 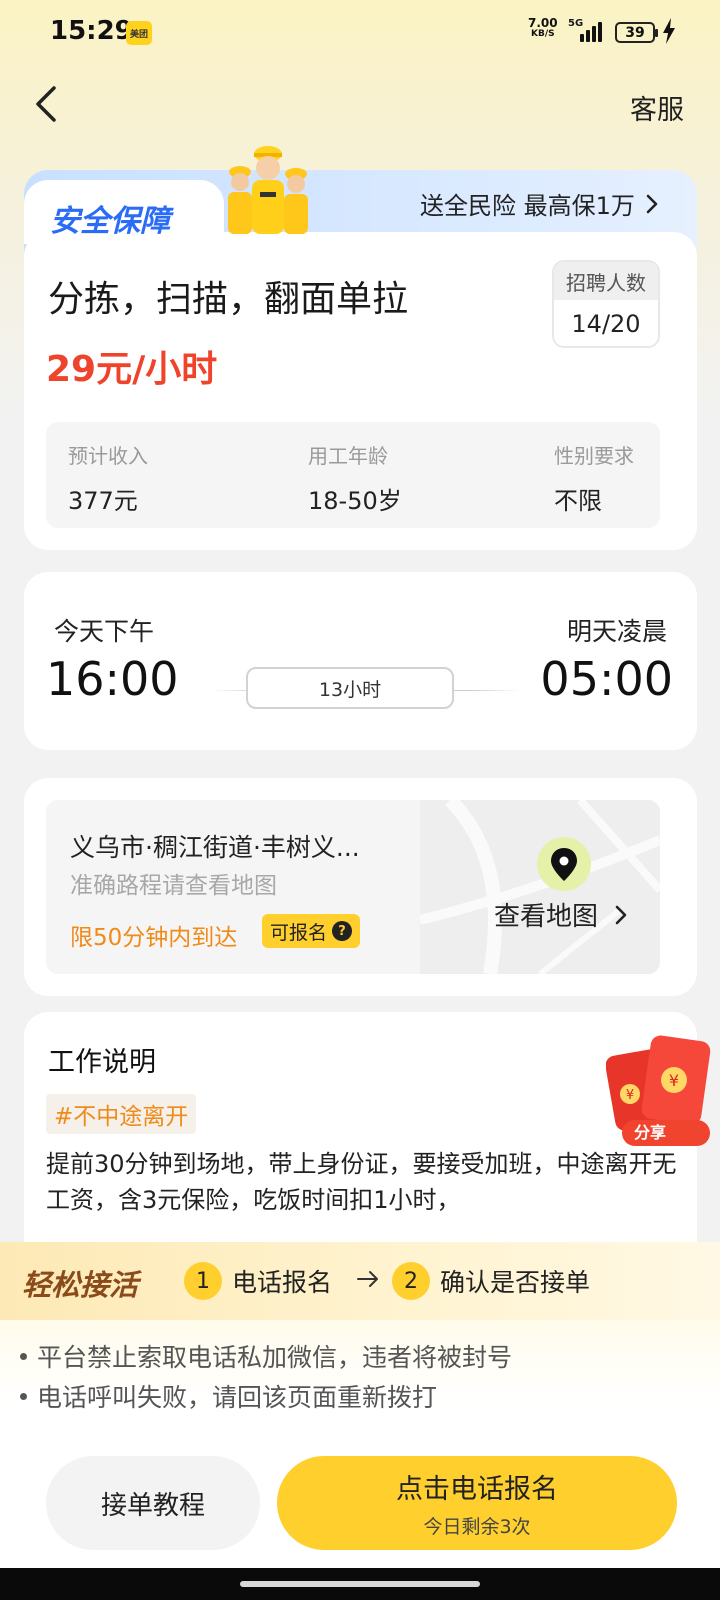 I want to click on charging-icon, so click(x=669, y=31).